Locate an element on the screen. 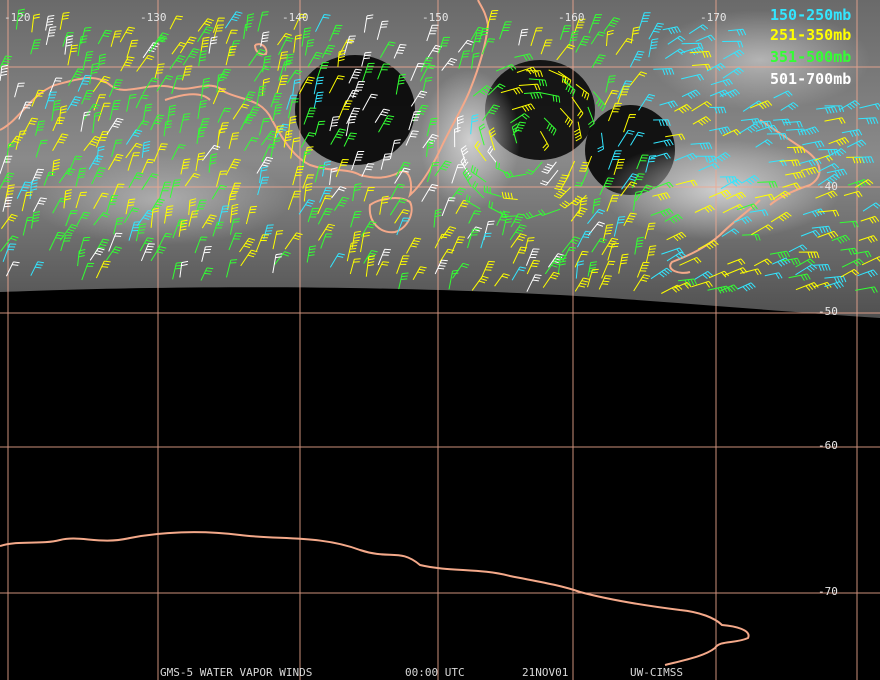  lat-label: -70 is located at coordinates (828, 591).